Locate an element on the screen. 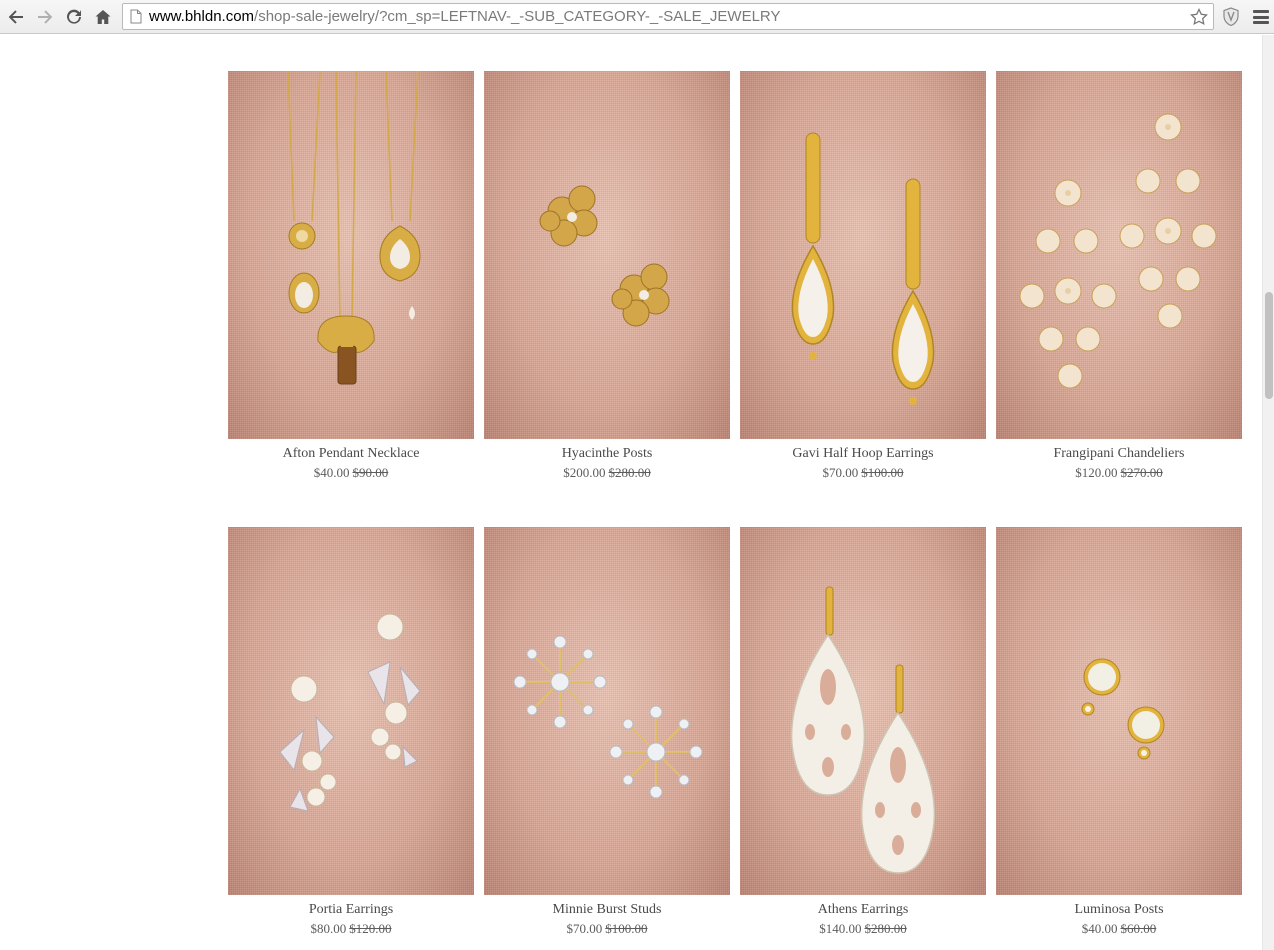  page-icon is located at coordinates (136, 17).